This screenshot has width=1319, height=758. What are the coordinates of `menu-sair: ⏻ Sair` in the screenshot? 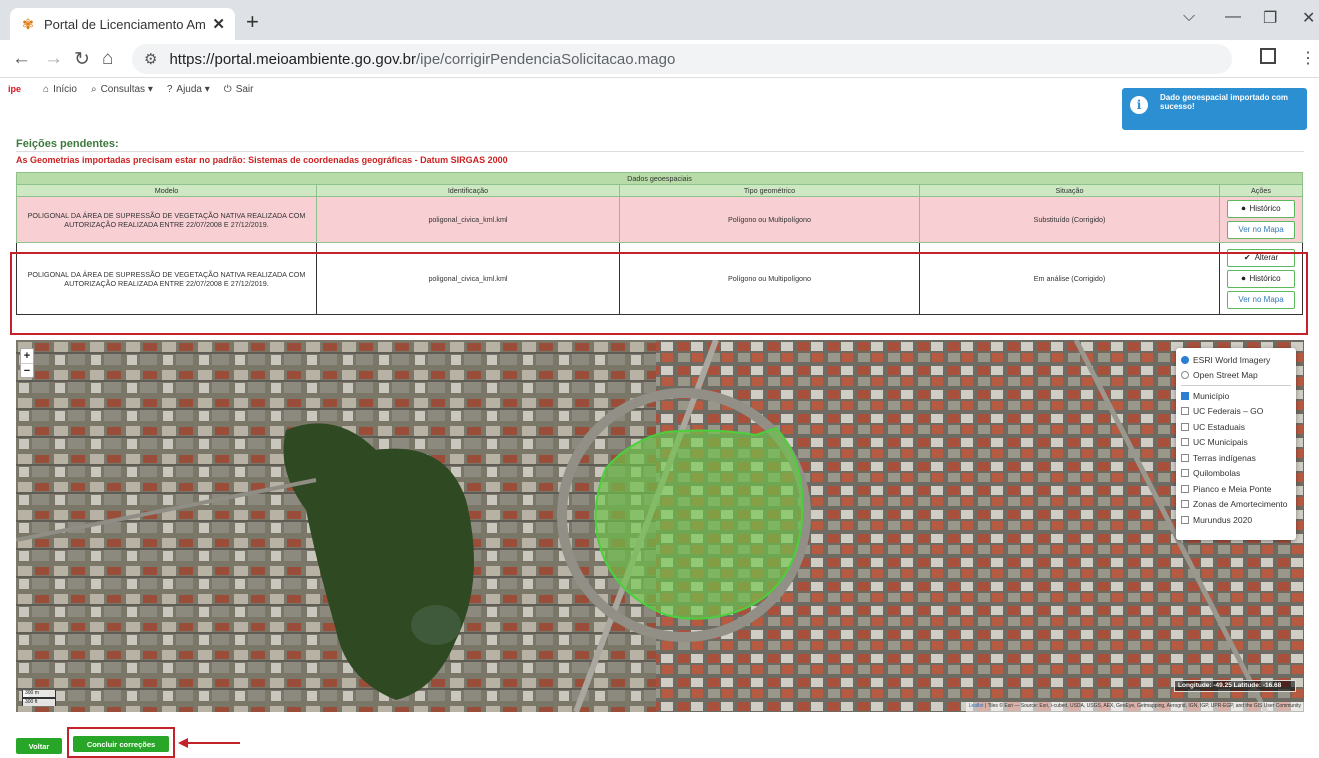 It's located at (239, 89).